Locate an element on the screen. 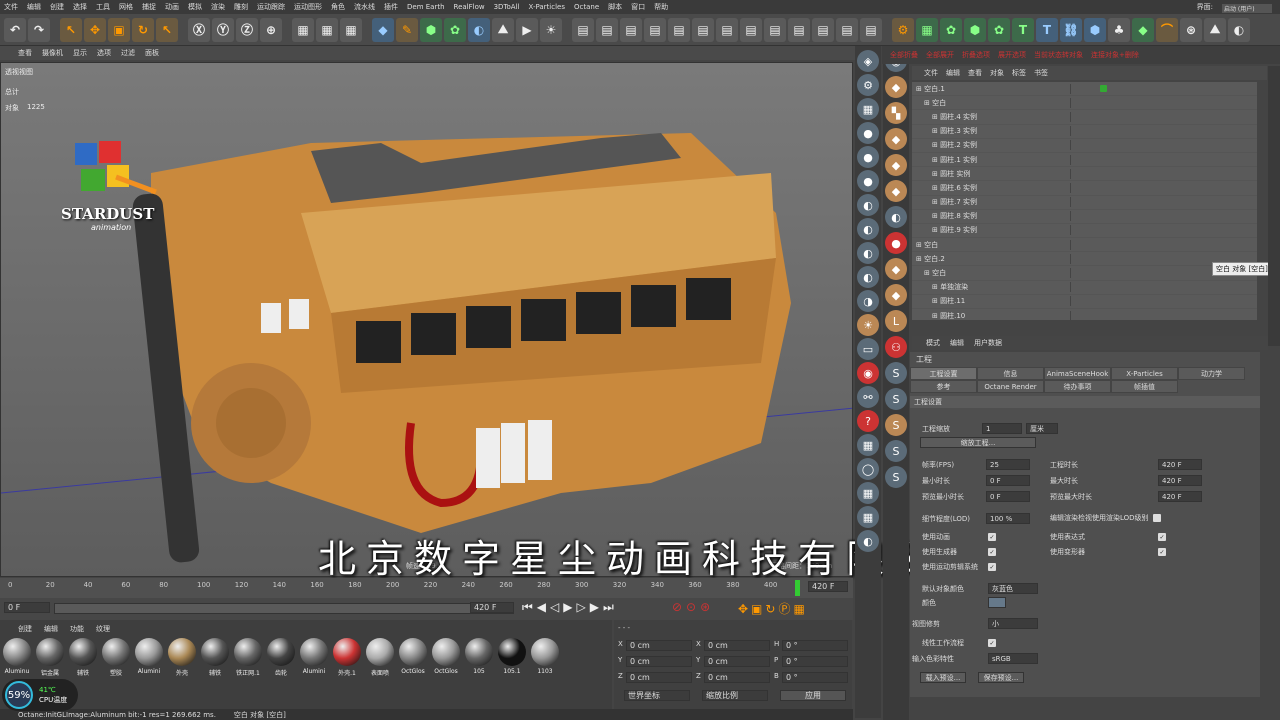  tree-row: ⊞ 空白.2 is located at coordinates (1084, 259).